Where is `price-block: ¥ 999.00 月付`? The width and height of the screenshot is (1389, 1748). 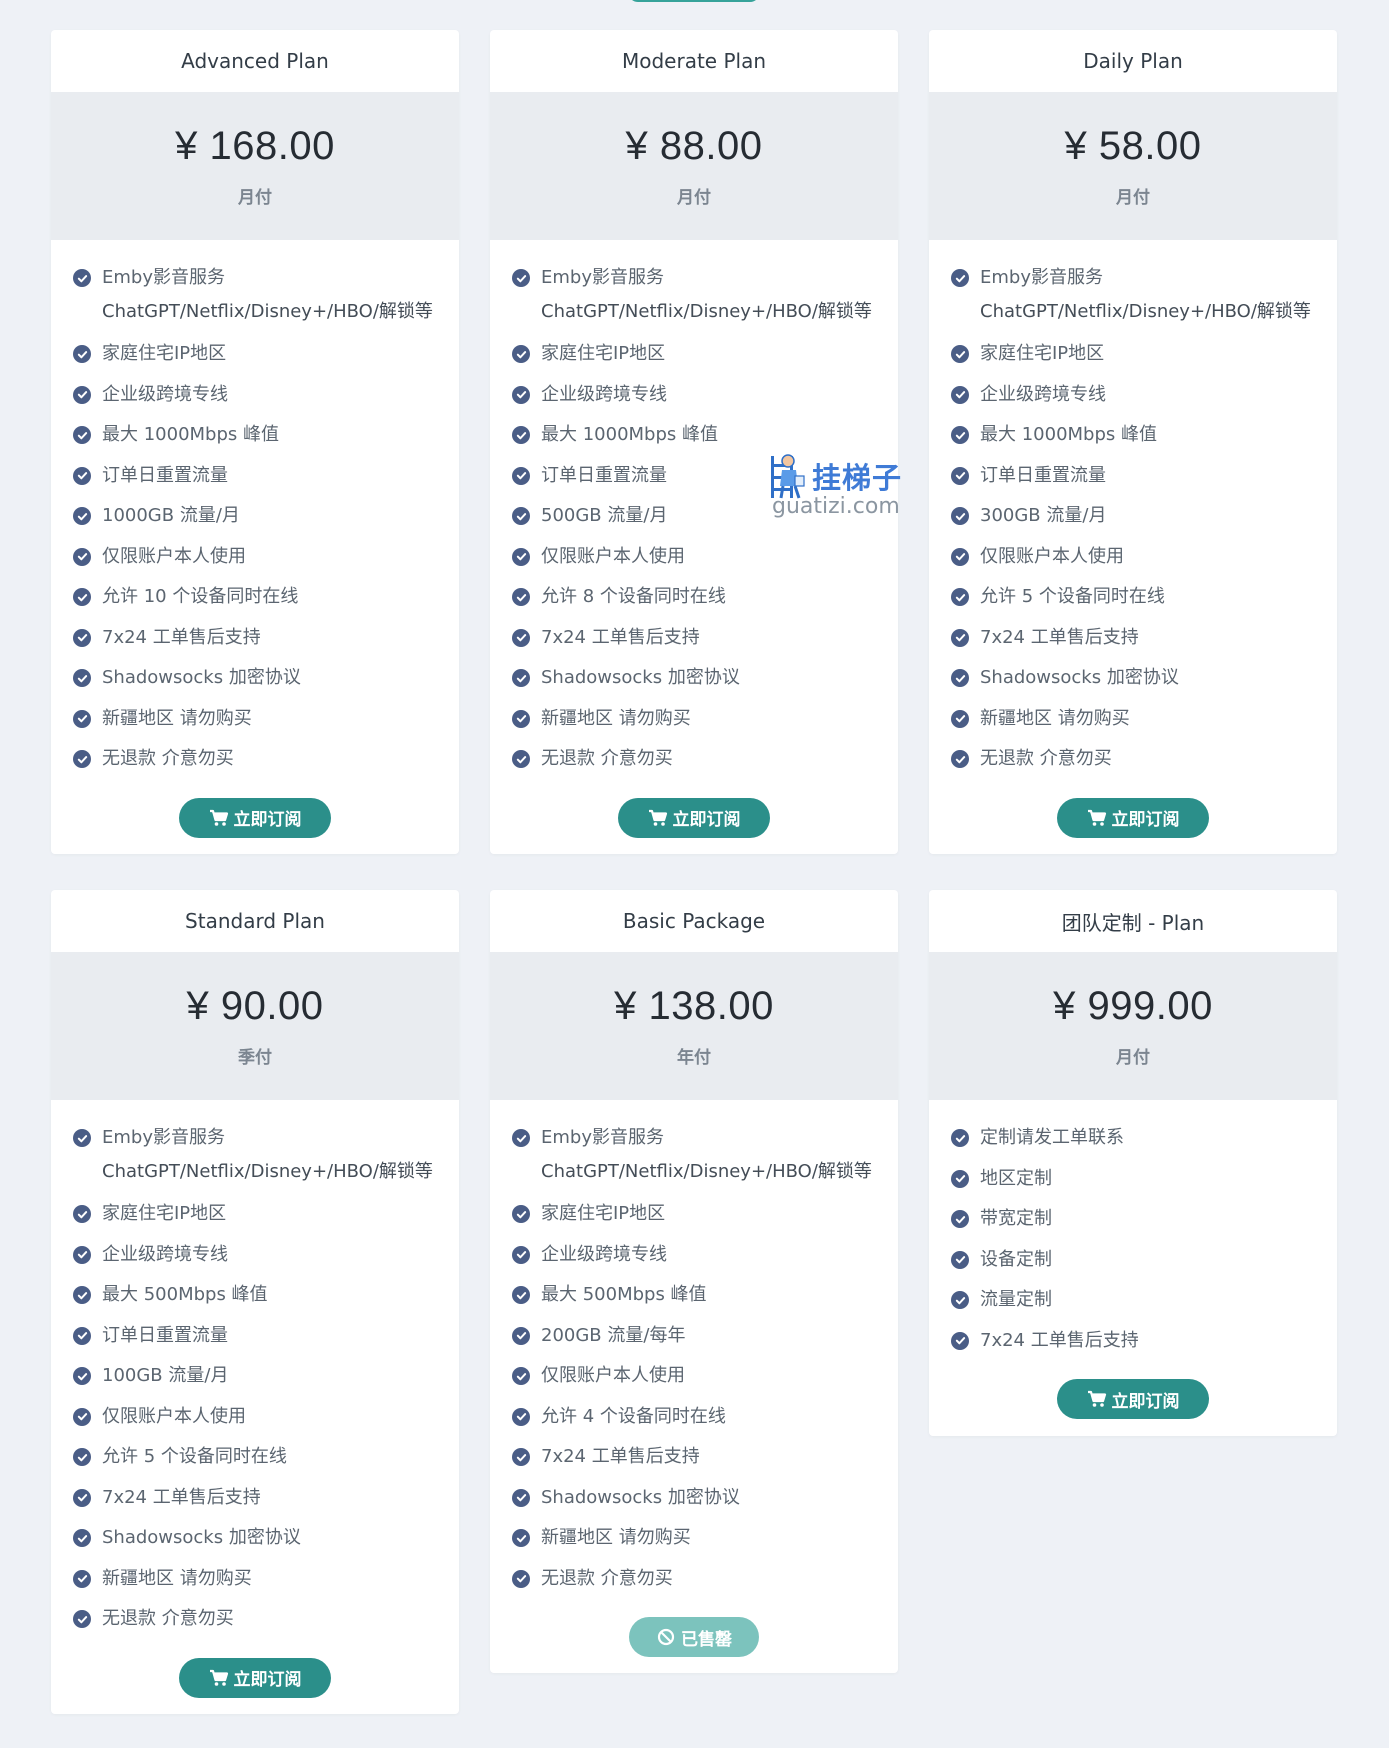 price-block: ¥ 999.00 月付 is located at coordinates (1133, 1026).